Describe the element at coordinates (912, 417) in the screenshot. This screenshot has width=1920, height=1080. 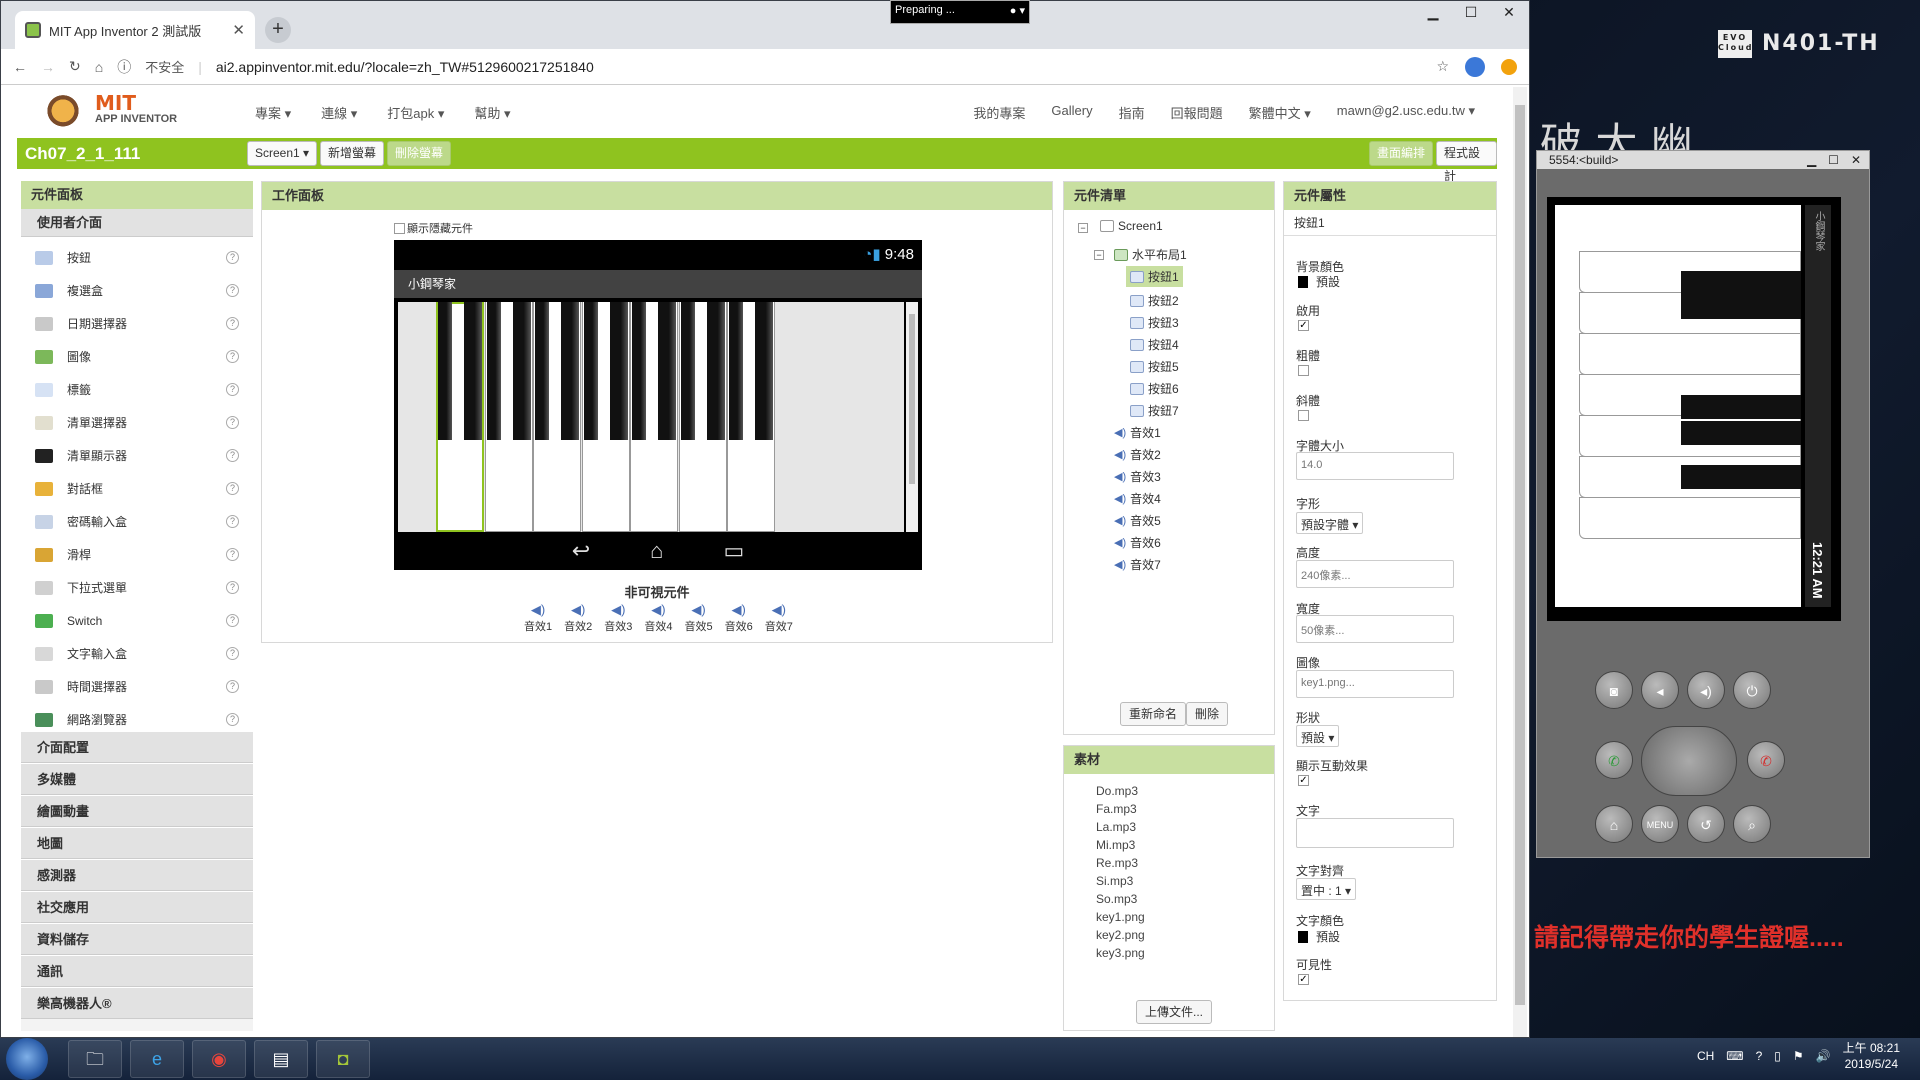
I see `phone-scrollbar` at that location.